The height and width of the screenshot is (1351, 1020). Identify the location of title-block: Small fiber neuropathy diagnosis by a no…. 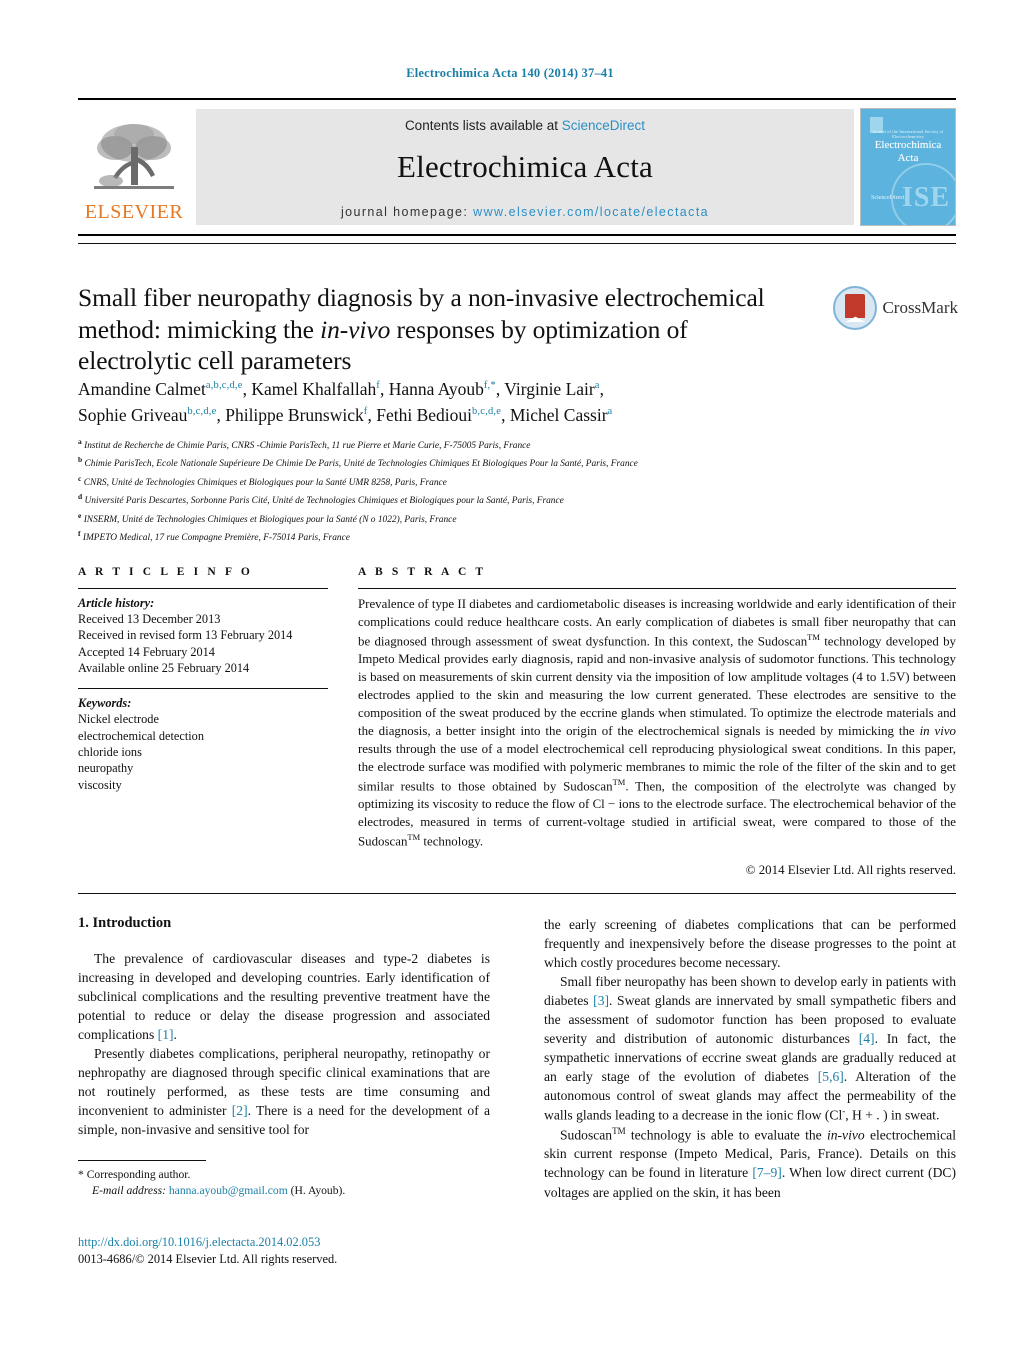
(473, 329).